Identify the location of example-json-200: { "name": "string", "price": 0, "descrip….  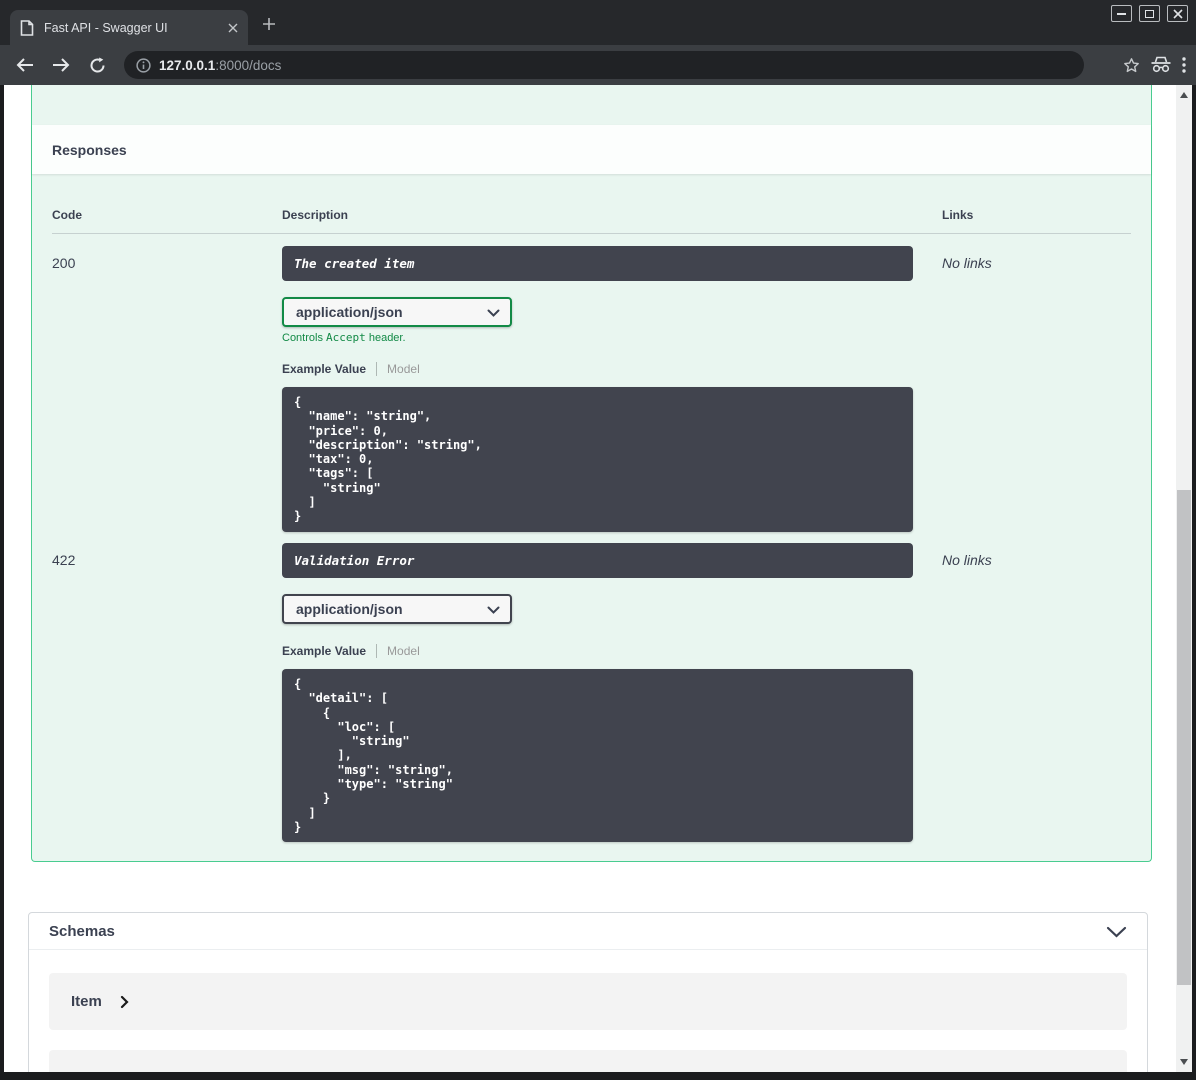
(388, 459).